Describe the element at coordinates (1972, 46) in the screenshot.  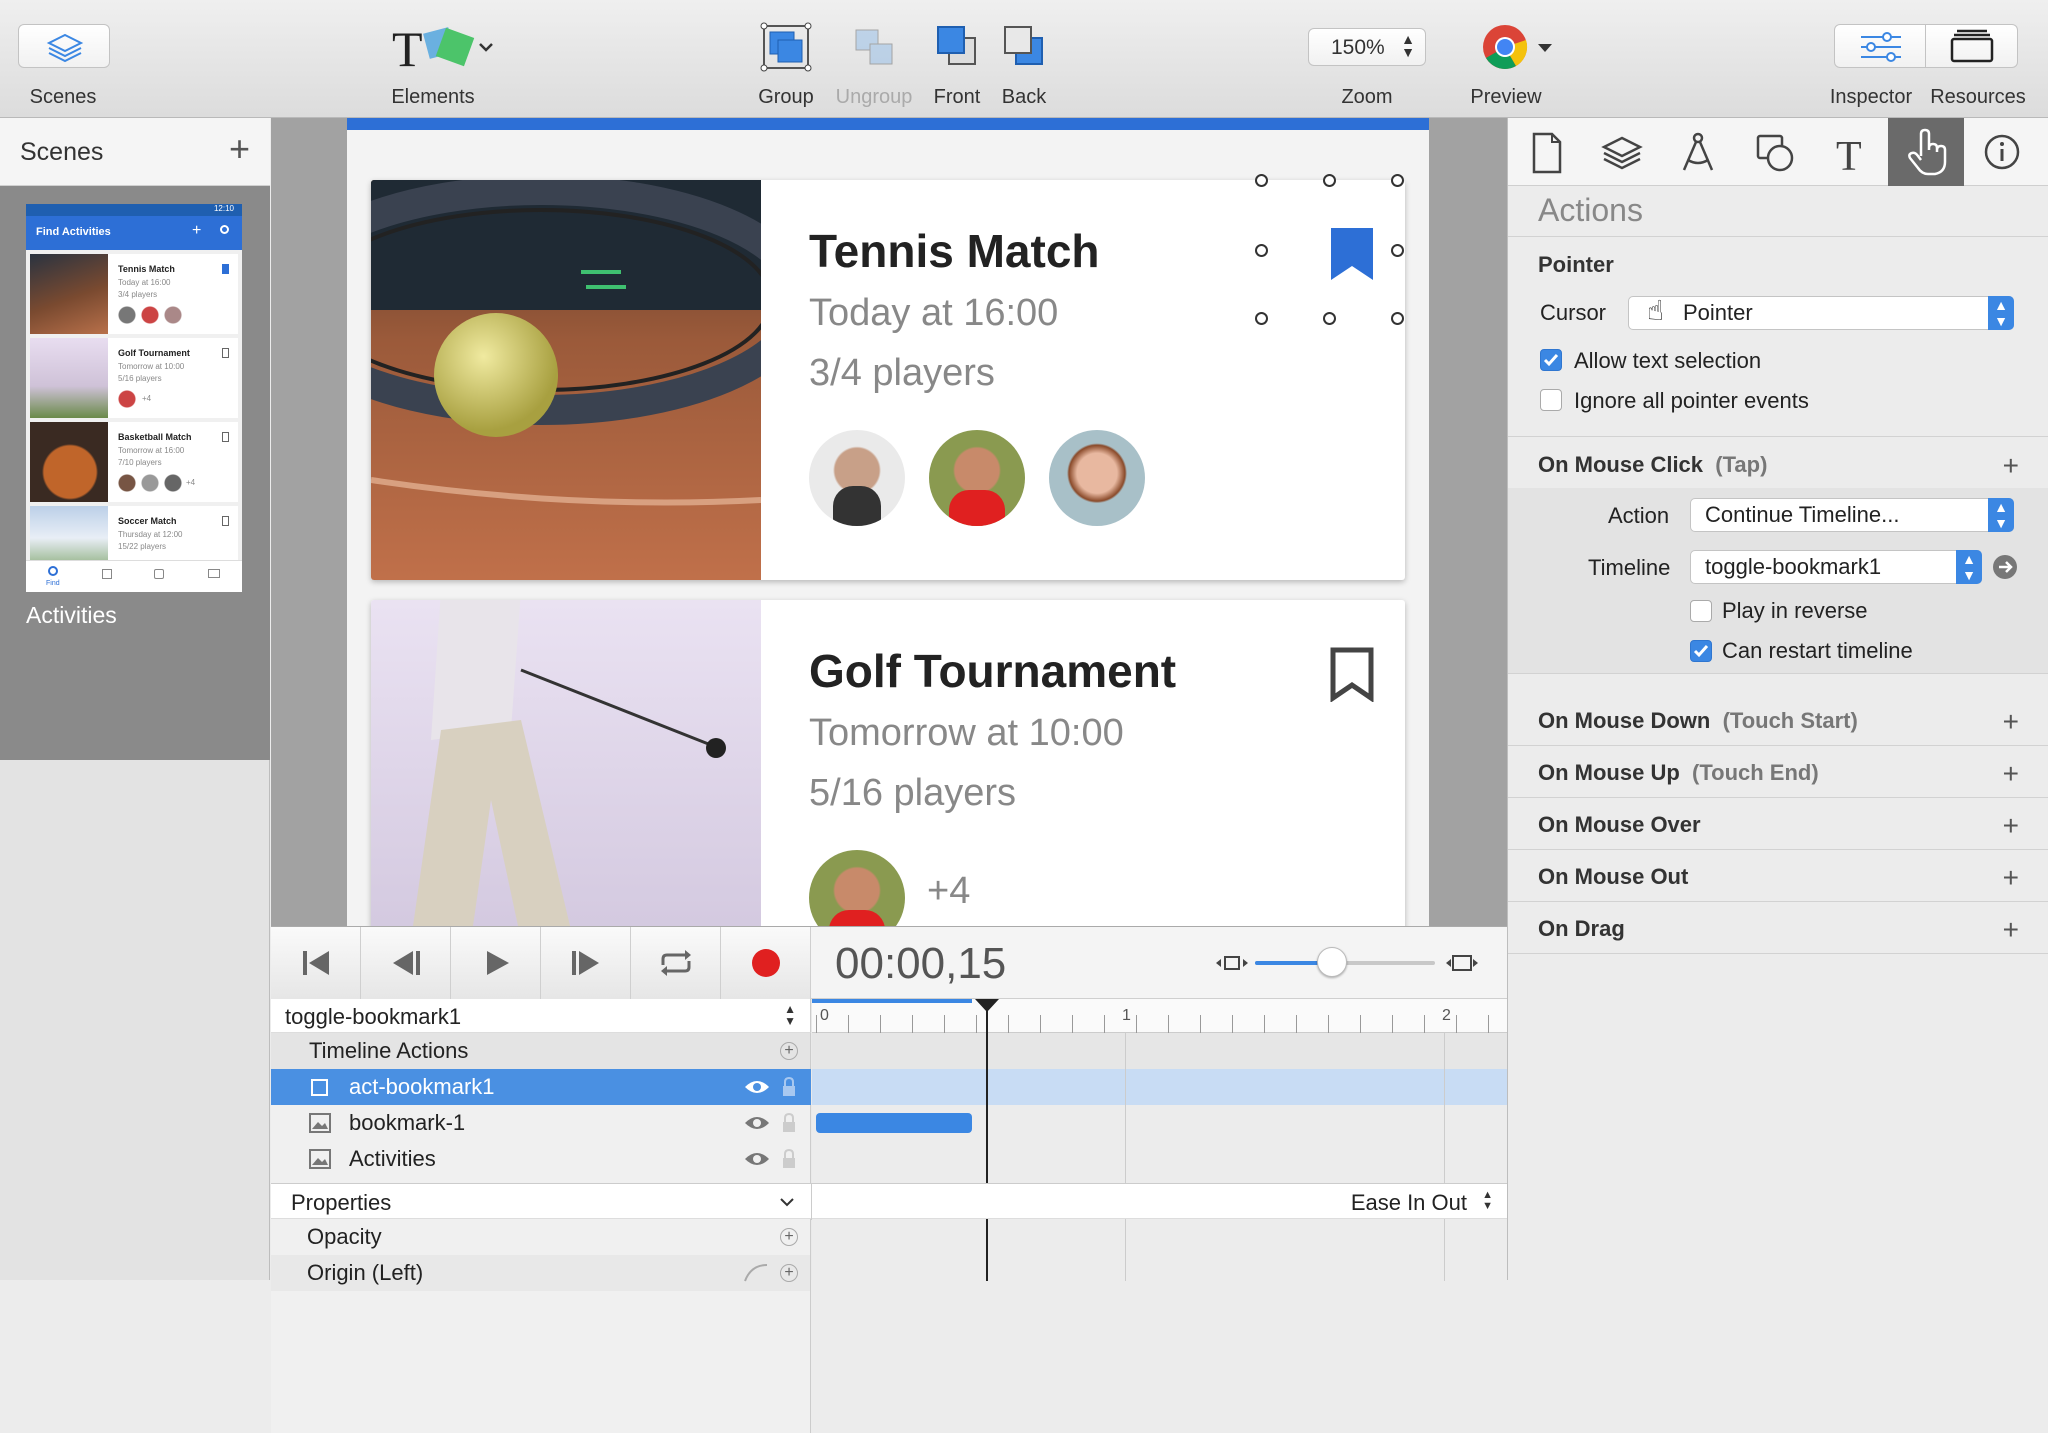
I see `resources-button` at that location.